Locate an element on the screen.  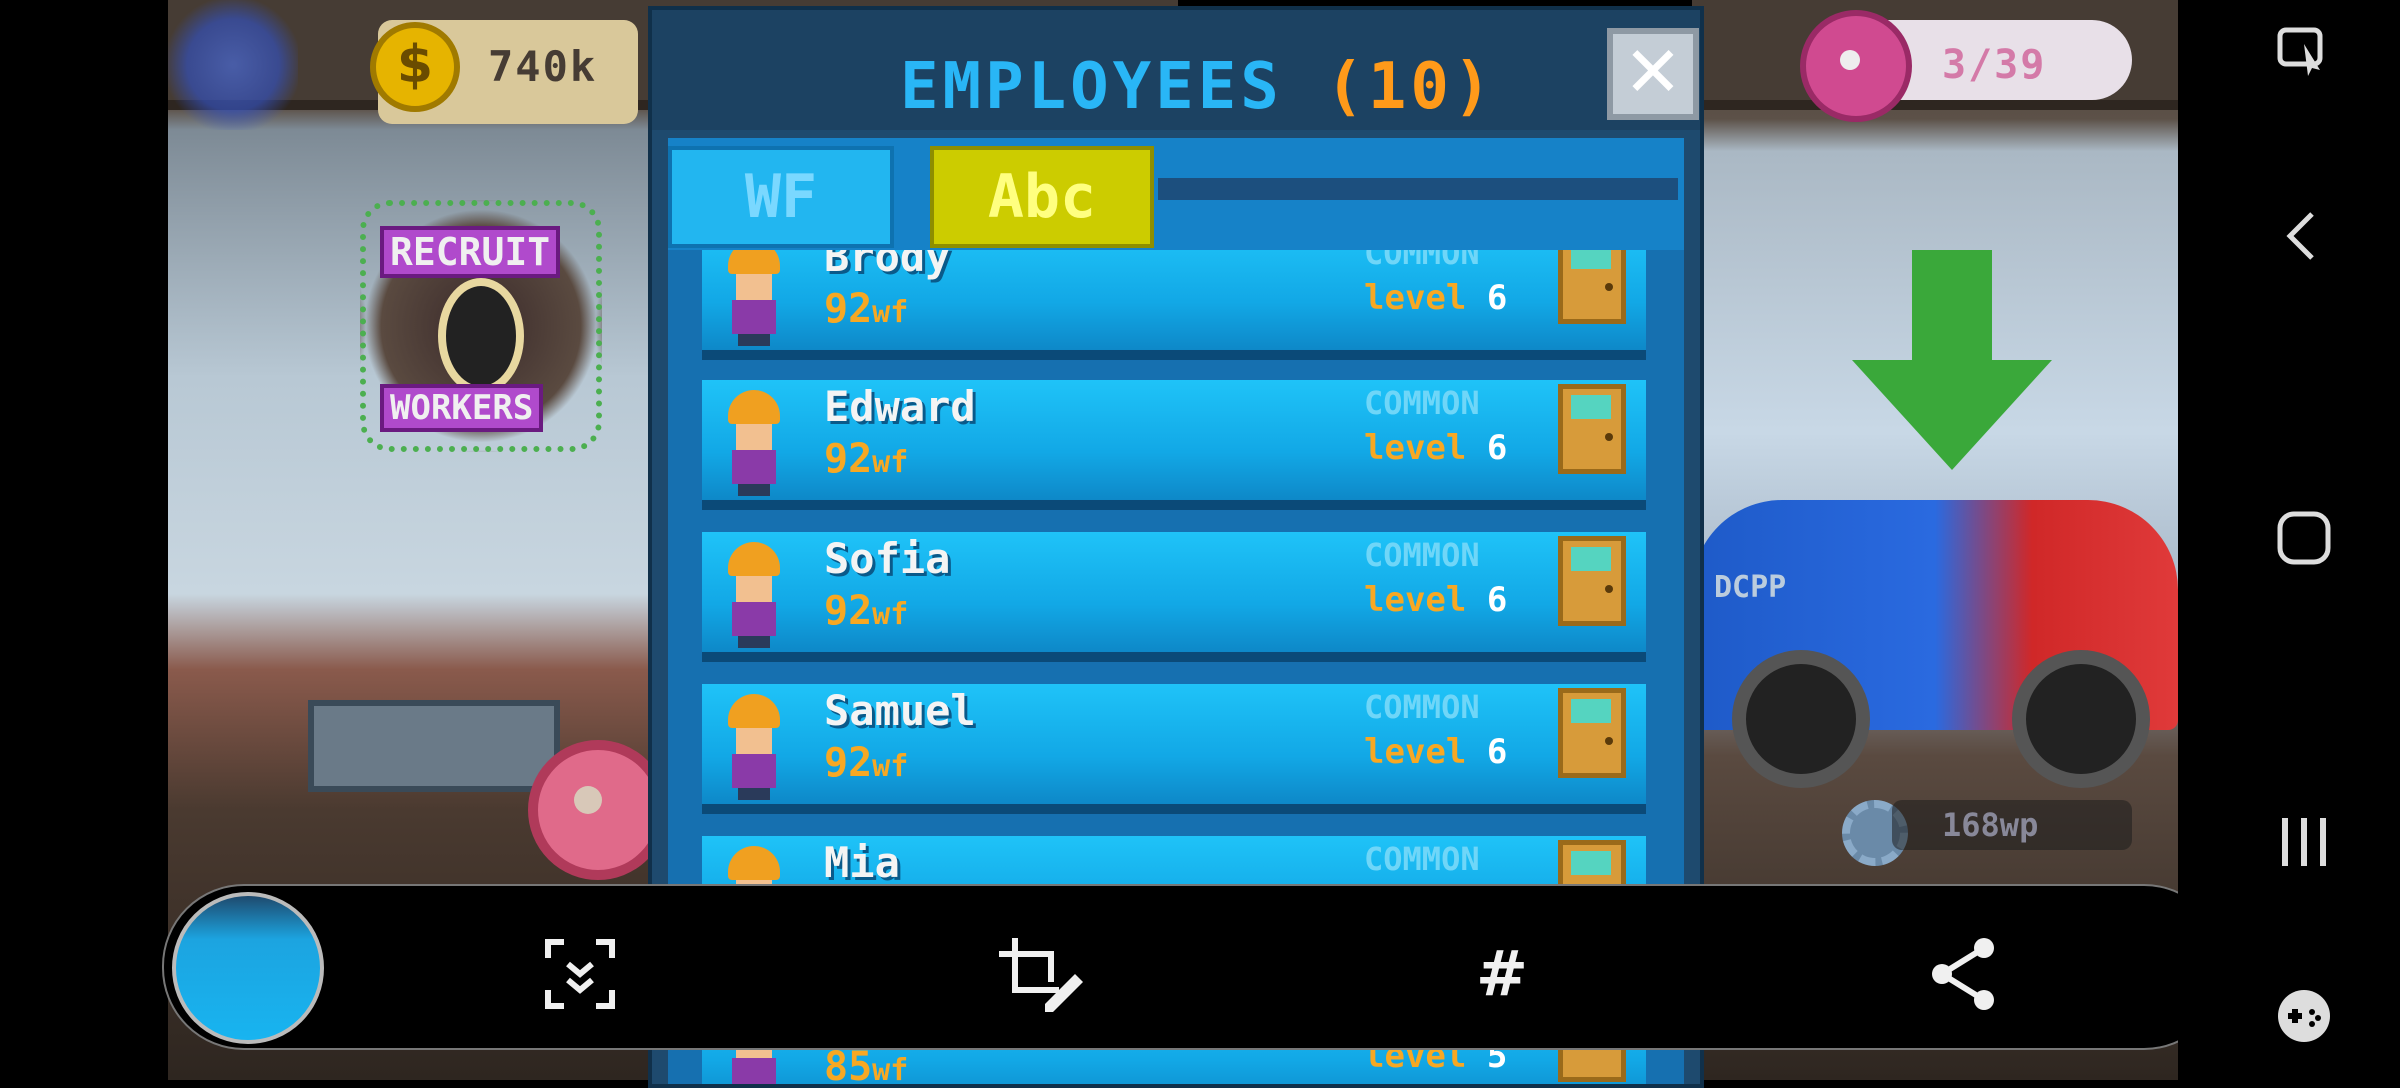
scroll-capture-icon is located at coordinates (580, 974).